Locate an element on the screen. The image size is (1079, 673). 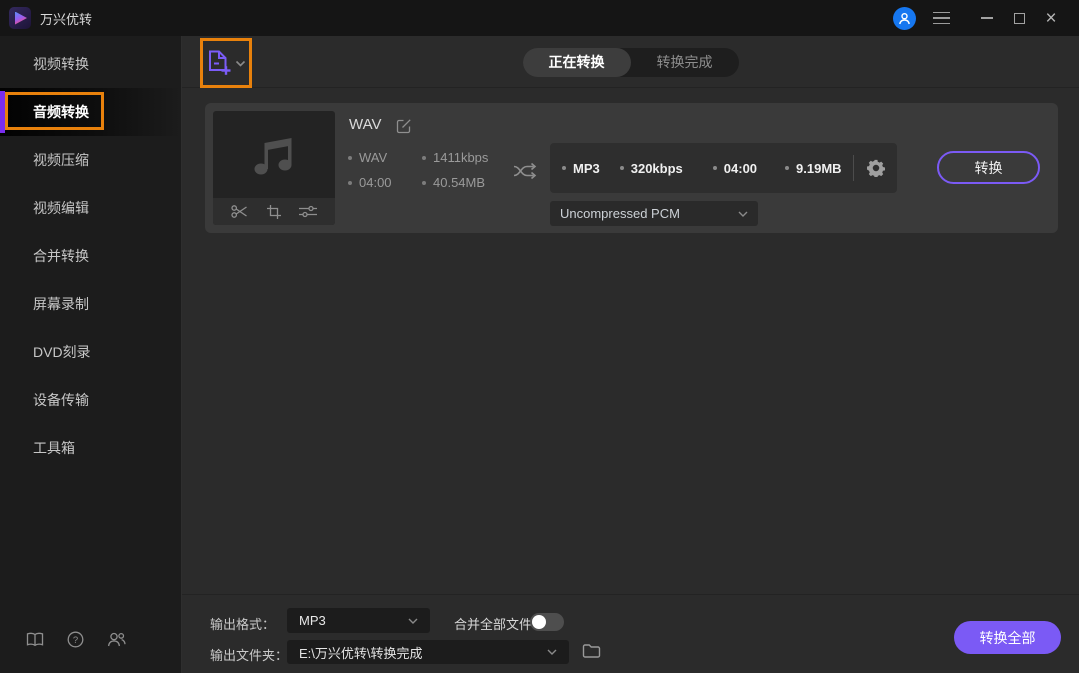
sidebar-item-video-edit: 视频编辑 is located at coordinates (90, 208).